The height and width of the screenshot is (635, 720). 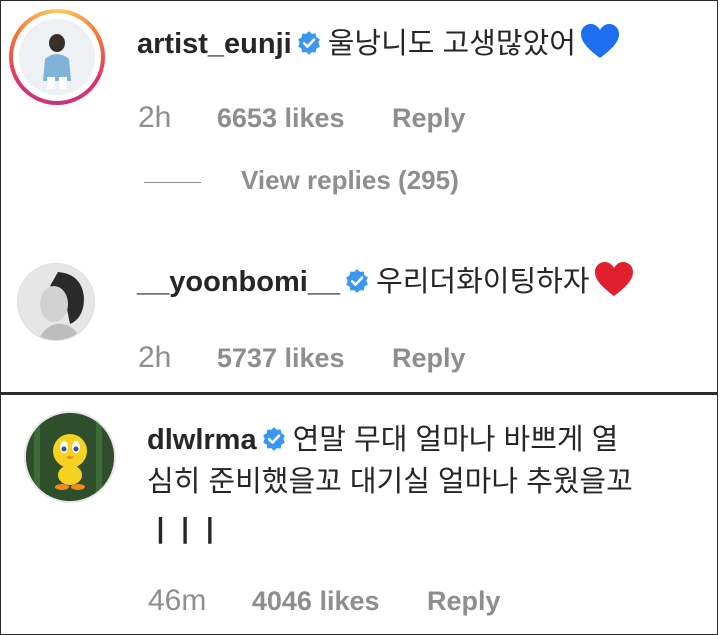 I want to click on comment-meta: 2h 5737 likes Reply, so click(x=302, y=358).